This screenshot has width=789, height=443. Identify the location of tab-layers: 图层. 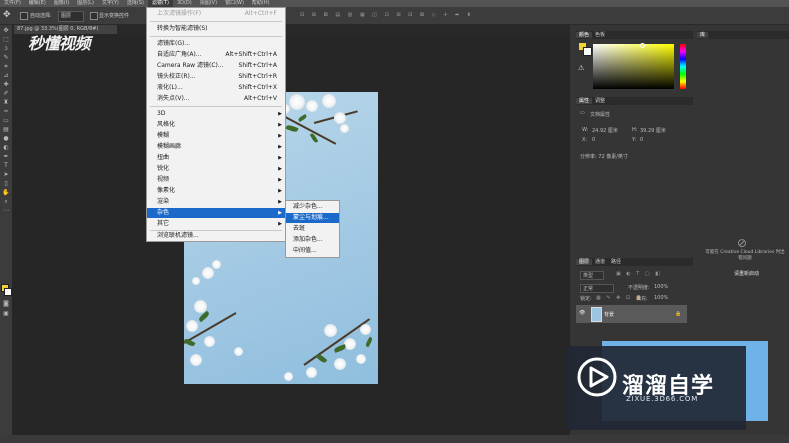
(584, 262).